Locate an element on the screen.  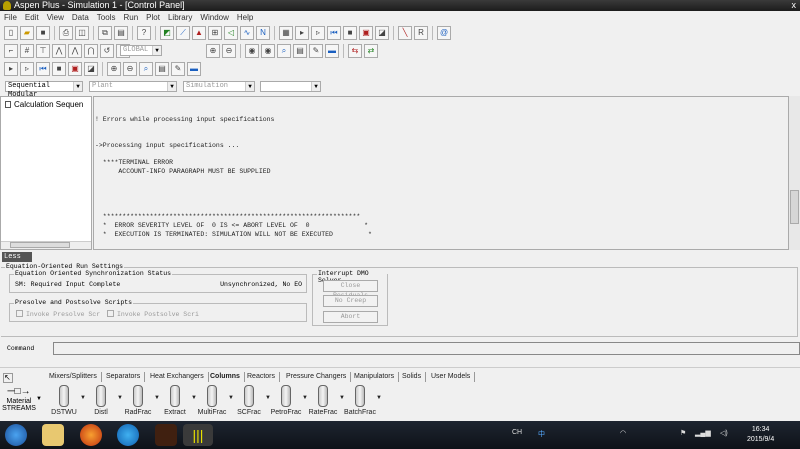
tab-reactors: Reactors is located at coordinates (264, 377).